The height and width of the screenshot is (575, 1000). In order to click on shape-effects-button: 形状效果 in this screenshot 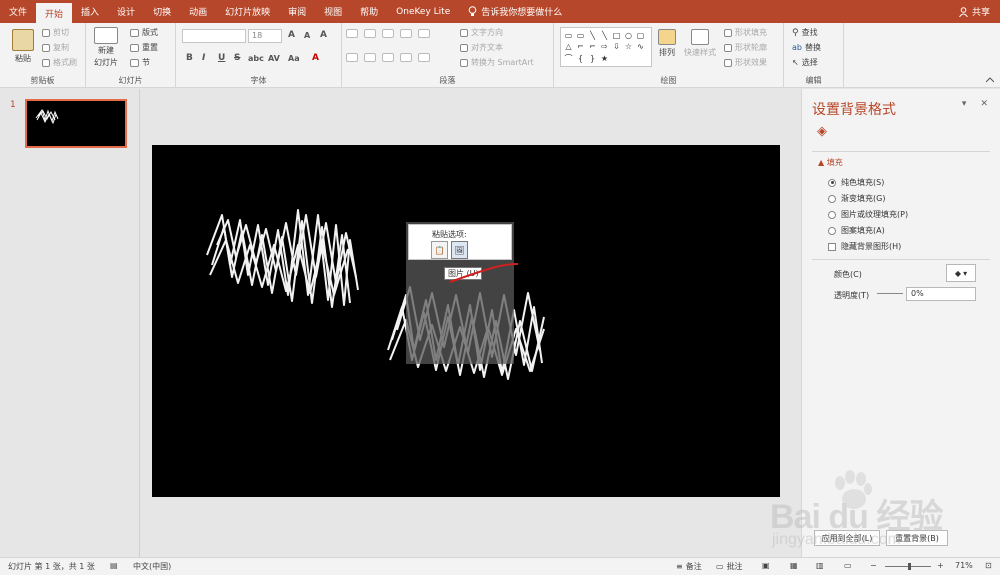, I will do `click(745, 62)`.